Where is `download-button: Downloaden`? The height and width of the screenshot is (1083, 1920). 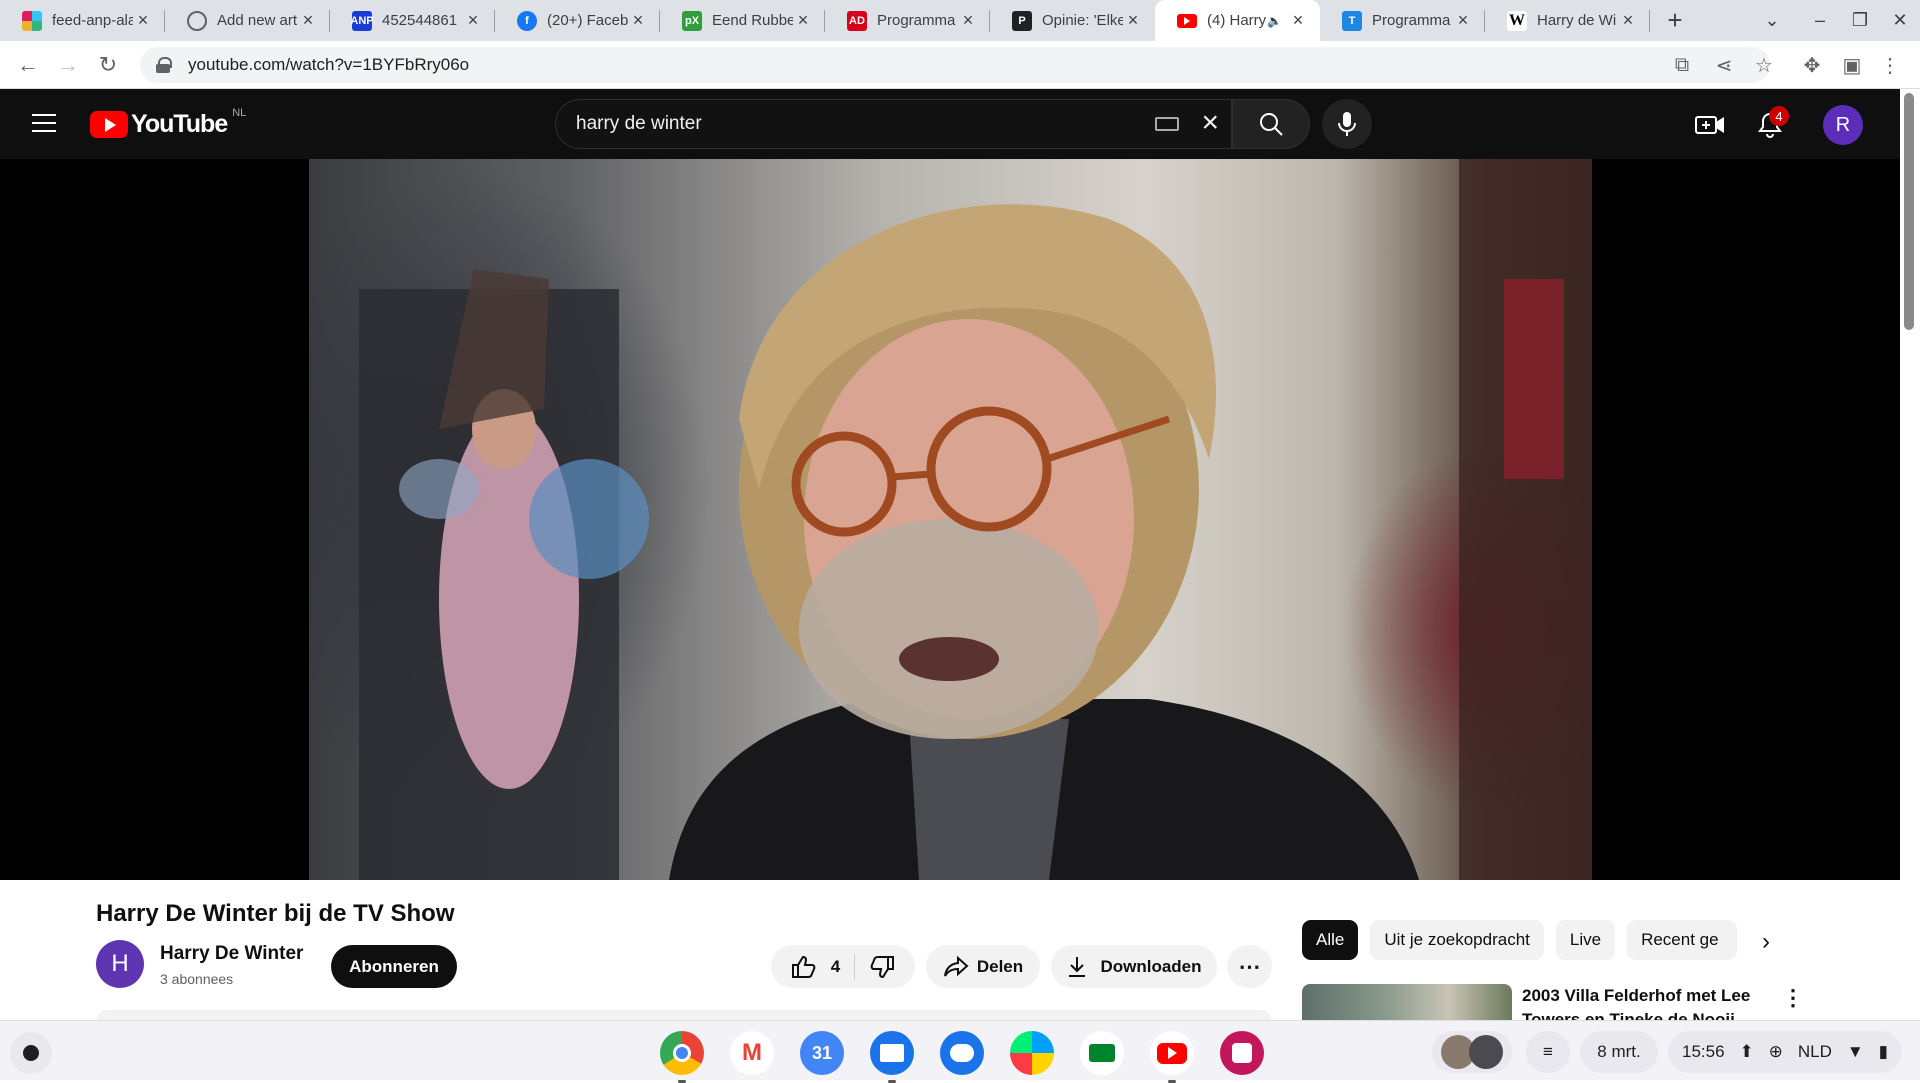 download-button: Downloaden is located at coordinates (1134, 966).